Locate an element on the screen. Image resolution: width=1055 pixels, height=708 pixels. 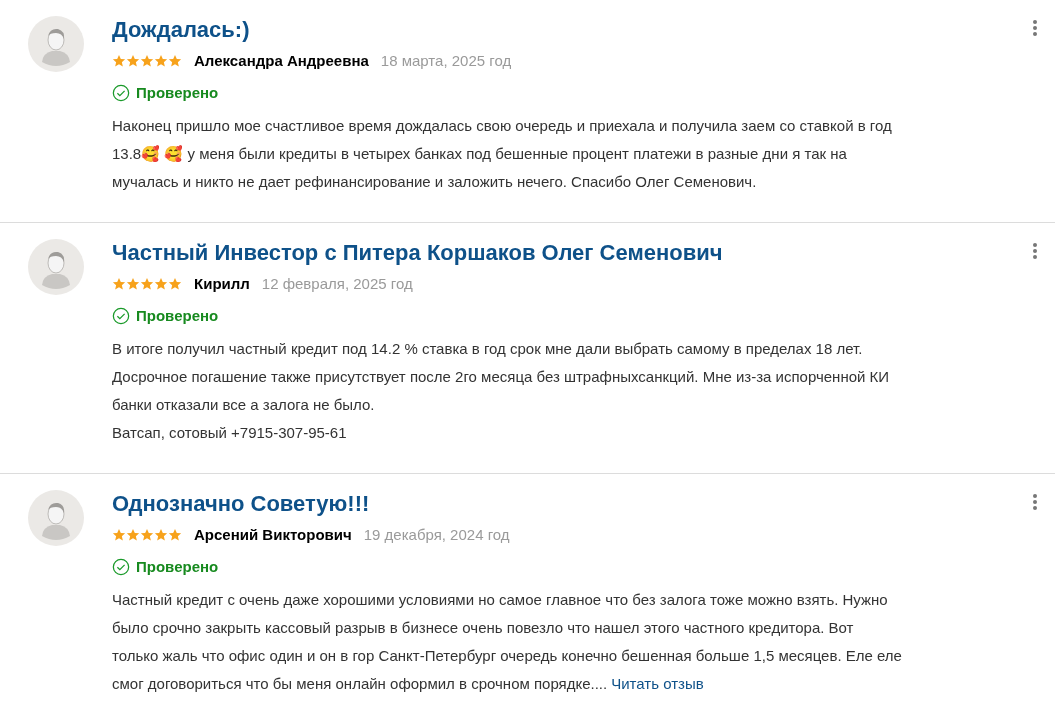
review-text: мучалась и никто не дает рефинансирование и заложить нечего. Спасибо Олег Семенович. is located at coordinates (435, 182).